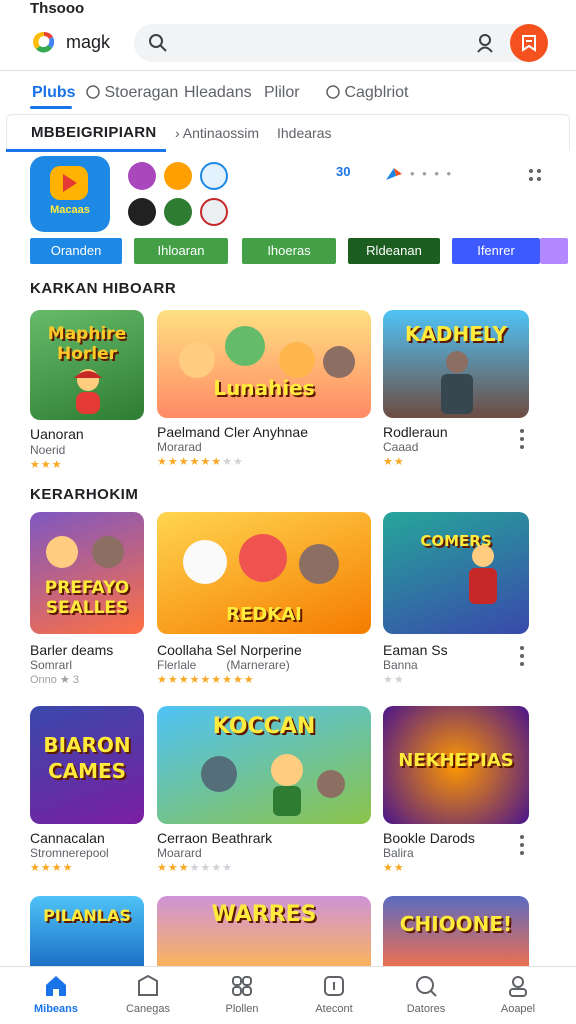  What do you see at coordinates (86, 150) in the screenshot?
I see `subnav-indicator` at bounding box center [86, 150].